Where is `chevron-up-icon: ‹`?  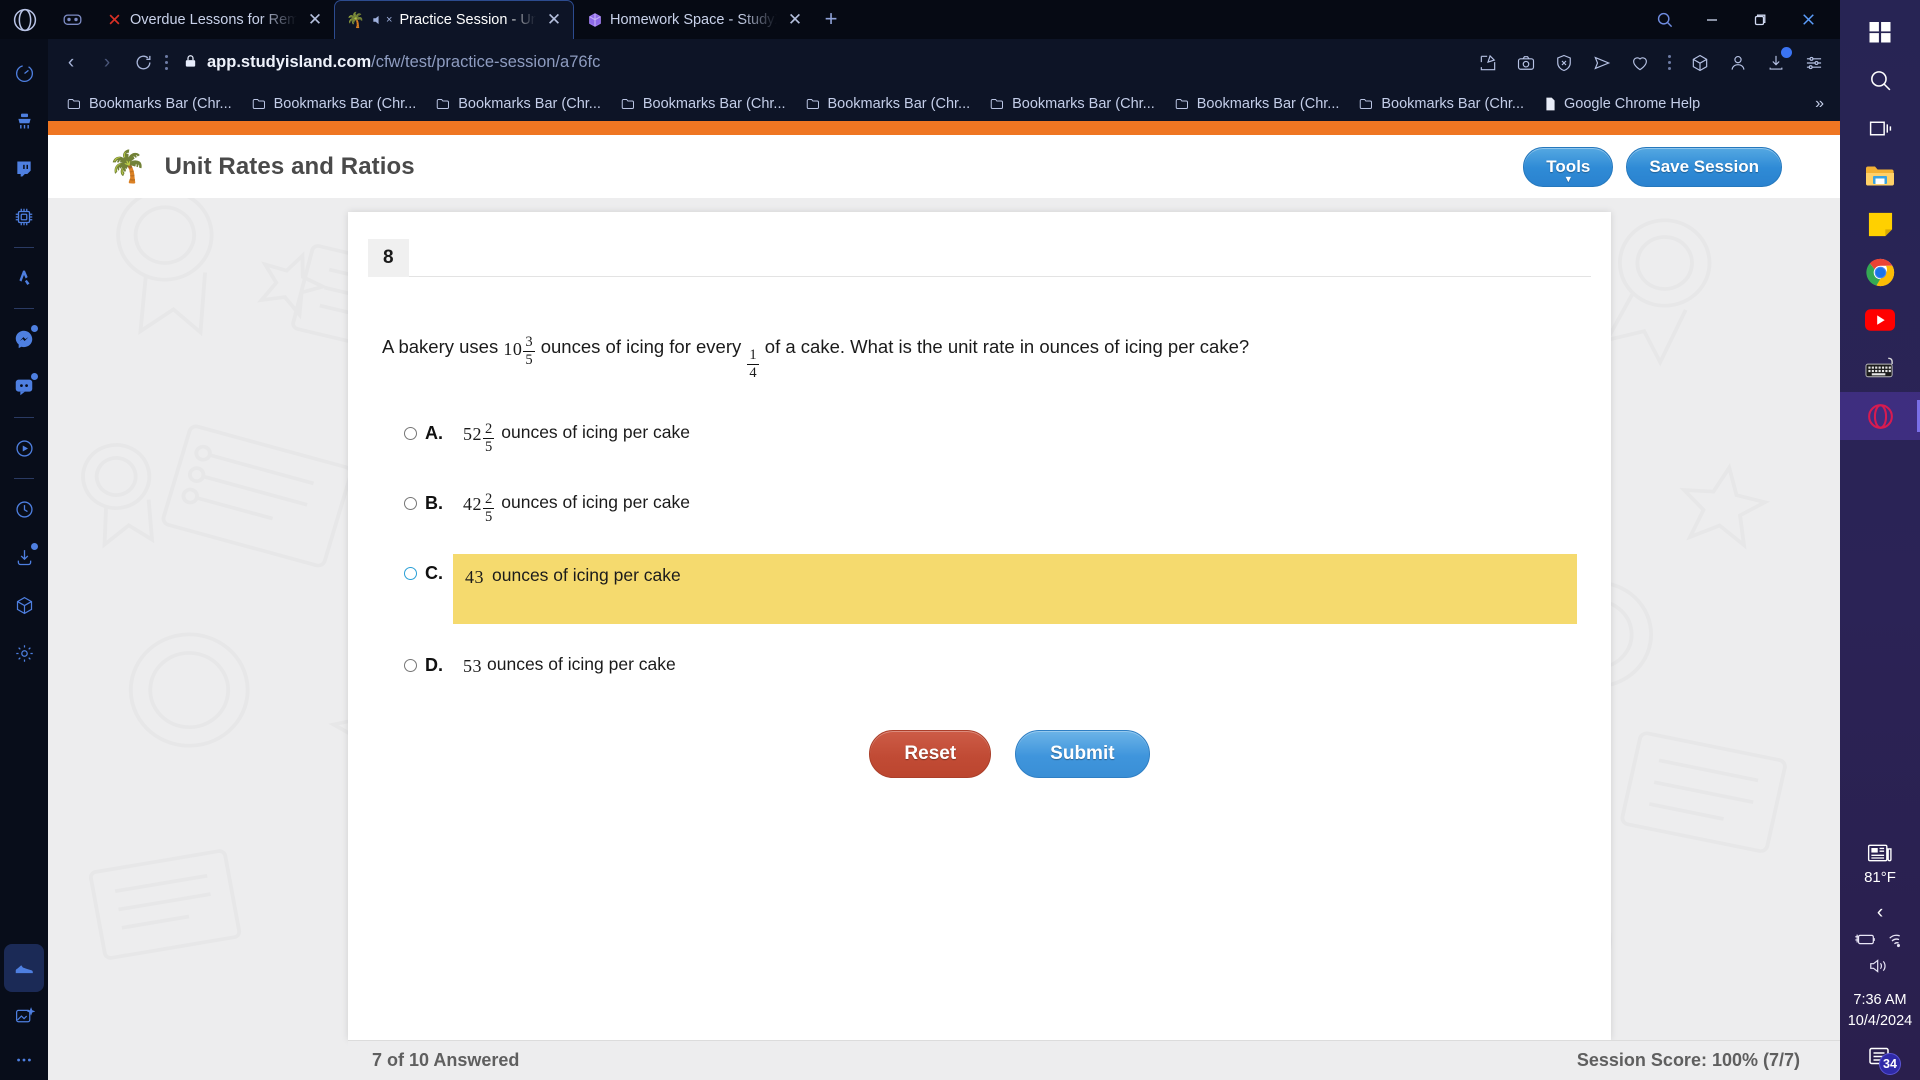 chevron-up-icon: ‹ is located at coordinates (1880, 913).